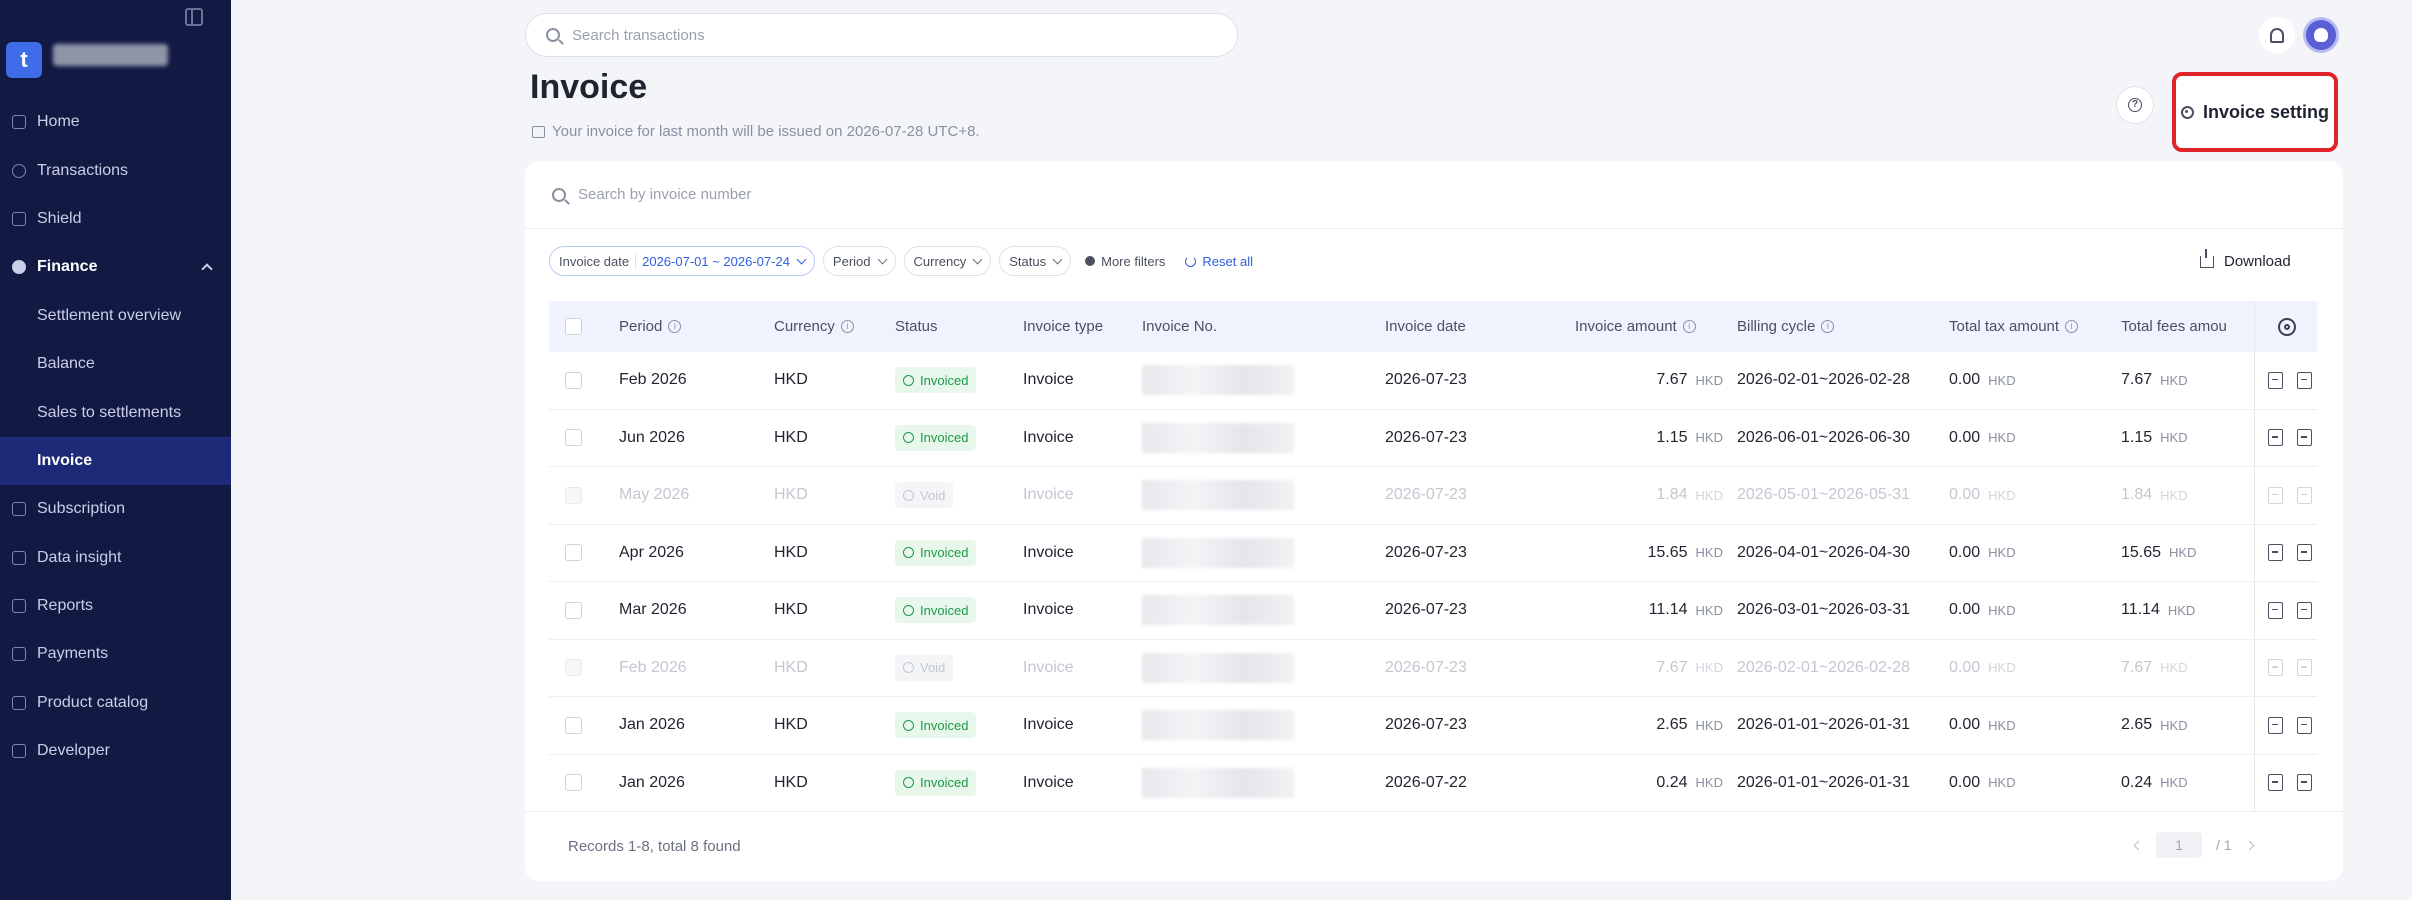  I want to click on sidebar-item-sales-to-settlements: Sales to settlements, so click(115, 412).